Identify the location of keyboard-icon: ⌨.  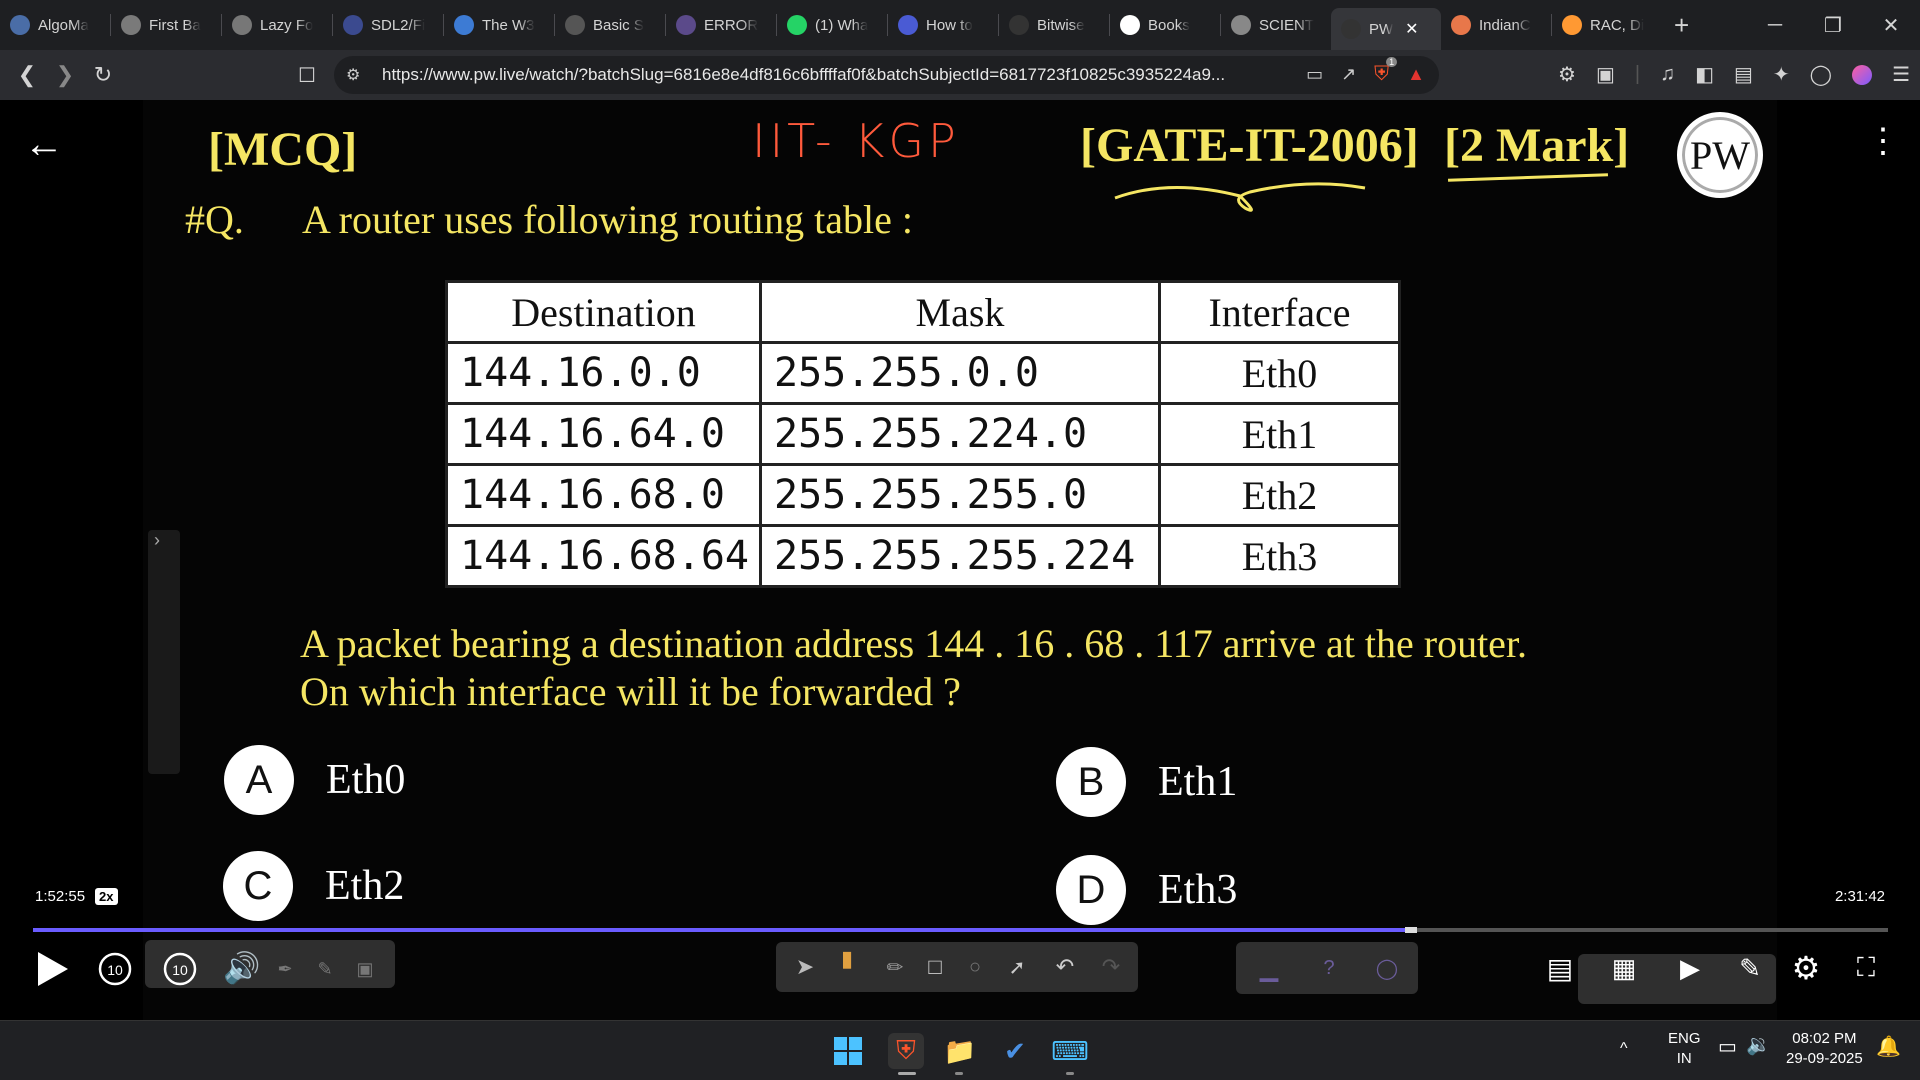
(1070, 1051).